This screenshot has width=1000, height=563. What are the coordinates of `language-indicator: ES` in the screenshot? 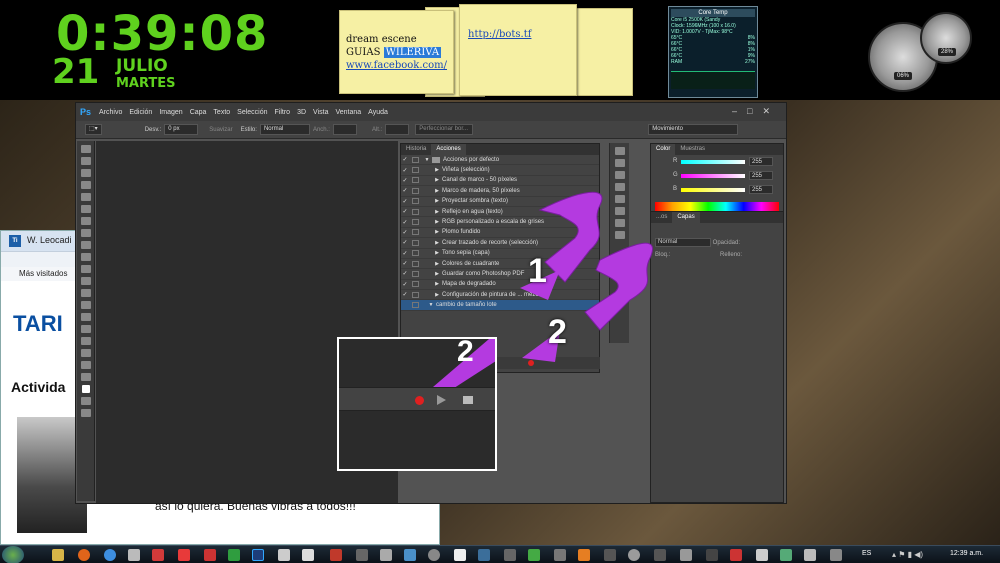 It's located at (866, 553).